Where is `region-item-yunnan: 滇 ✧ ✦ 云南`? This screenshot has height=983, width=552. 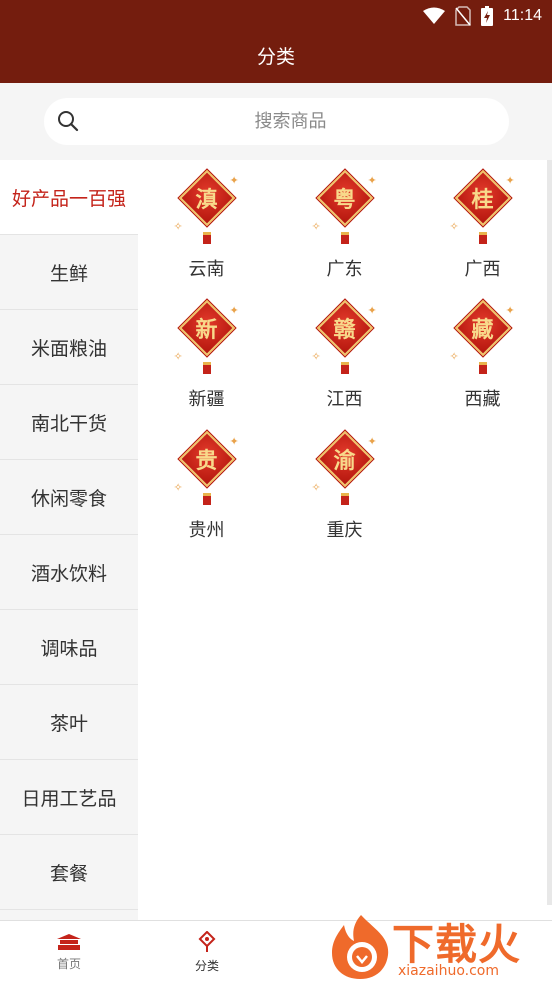
region-item-yunnan: 滇 ✧ ✦ 云南 is located at coordinates (206, 225).